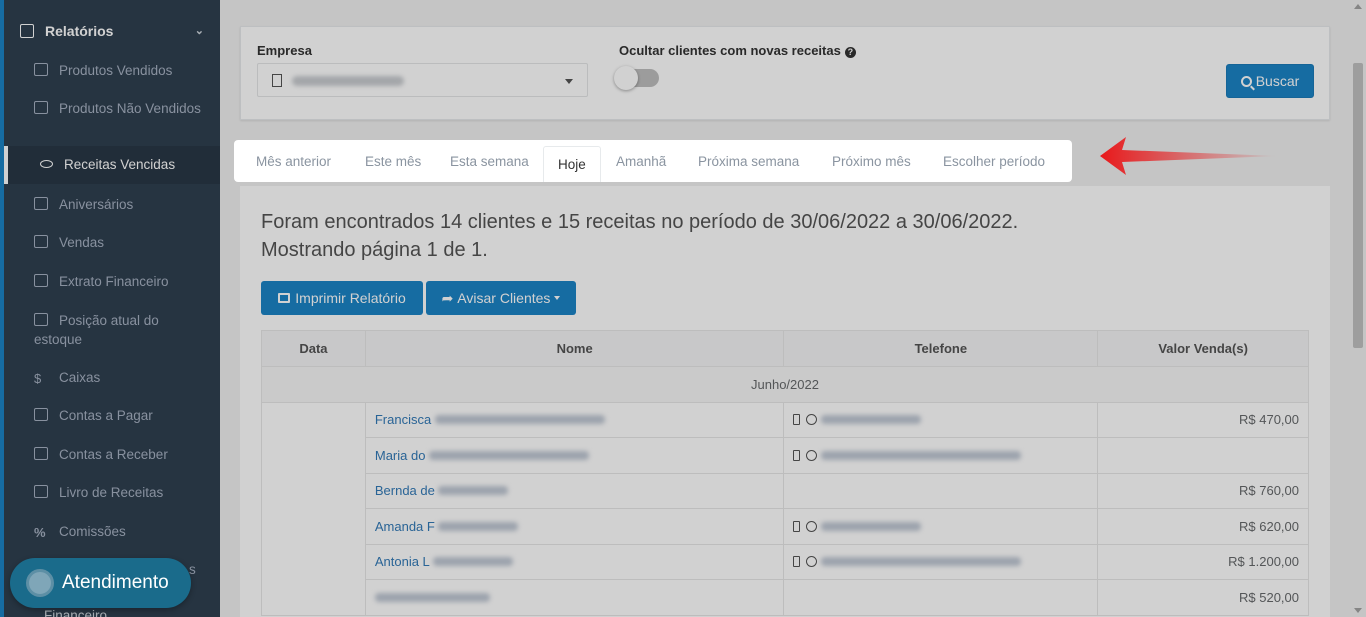 Image resolution: width=1366 pixels, height=617 pixels. What do you see at coordinates (400, 455) in the screenshot?
I see `client-name-text: Maria do` at bounding box center [400, 455].